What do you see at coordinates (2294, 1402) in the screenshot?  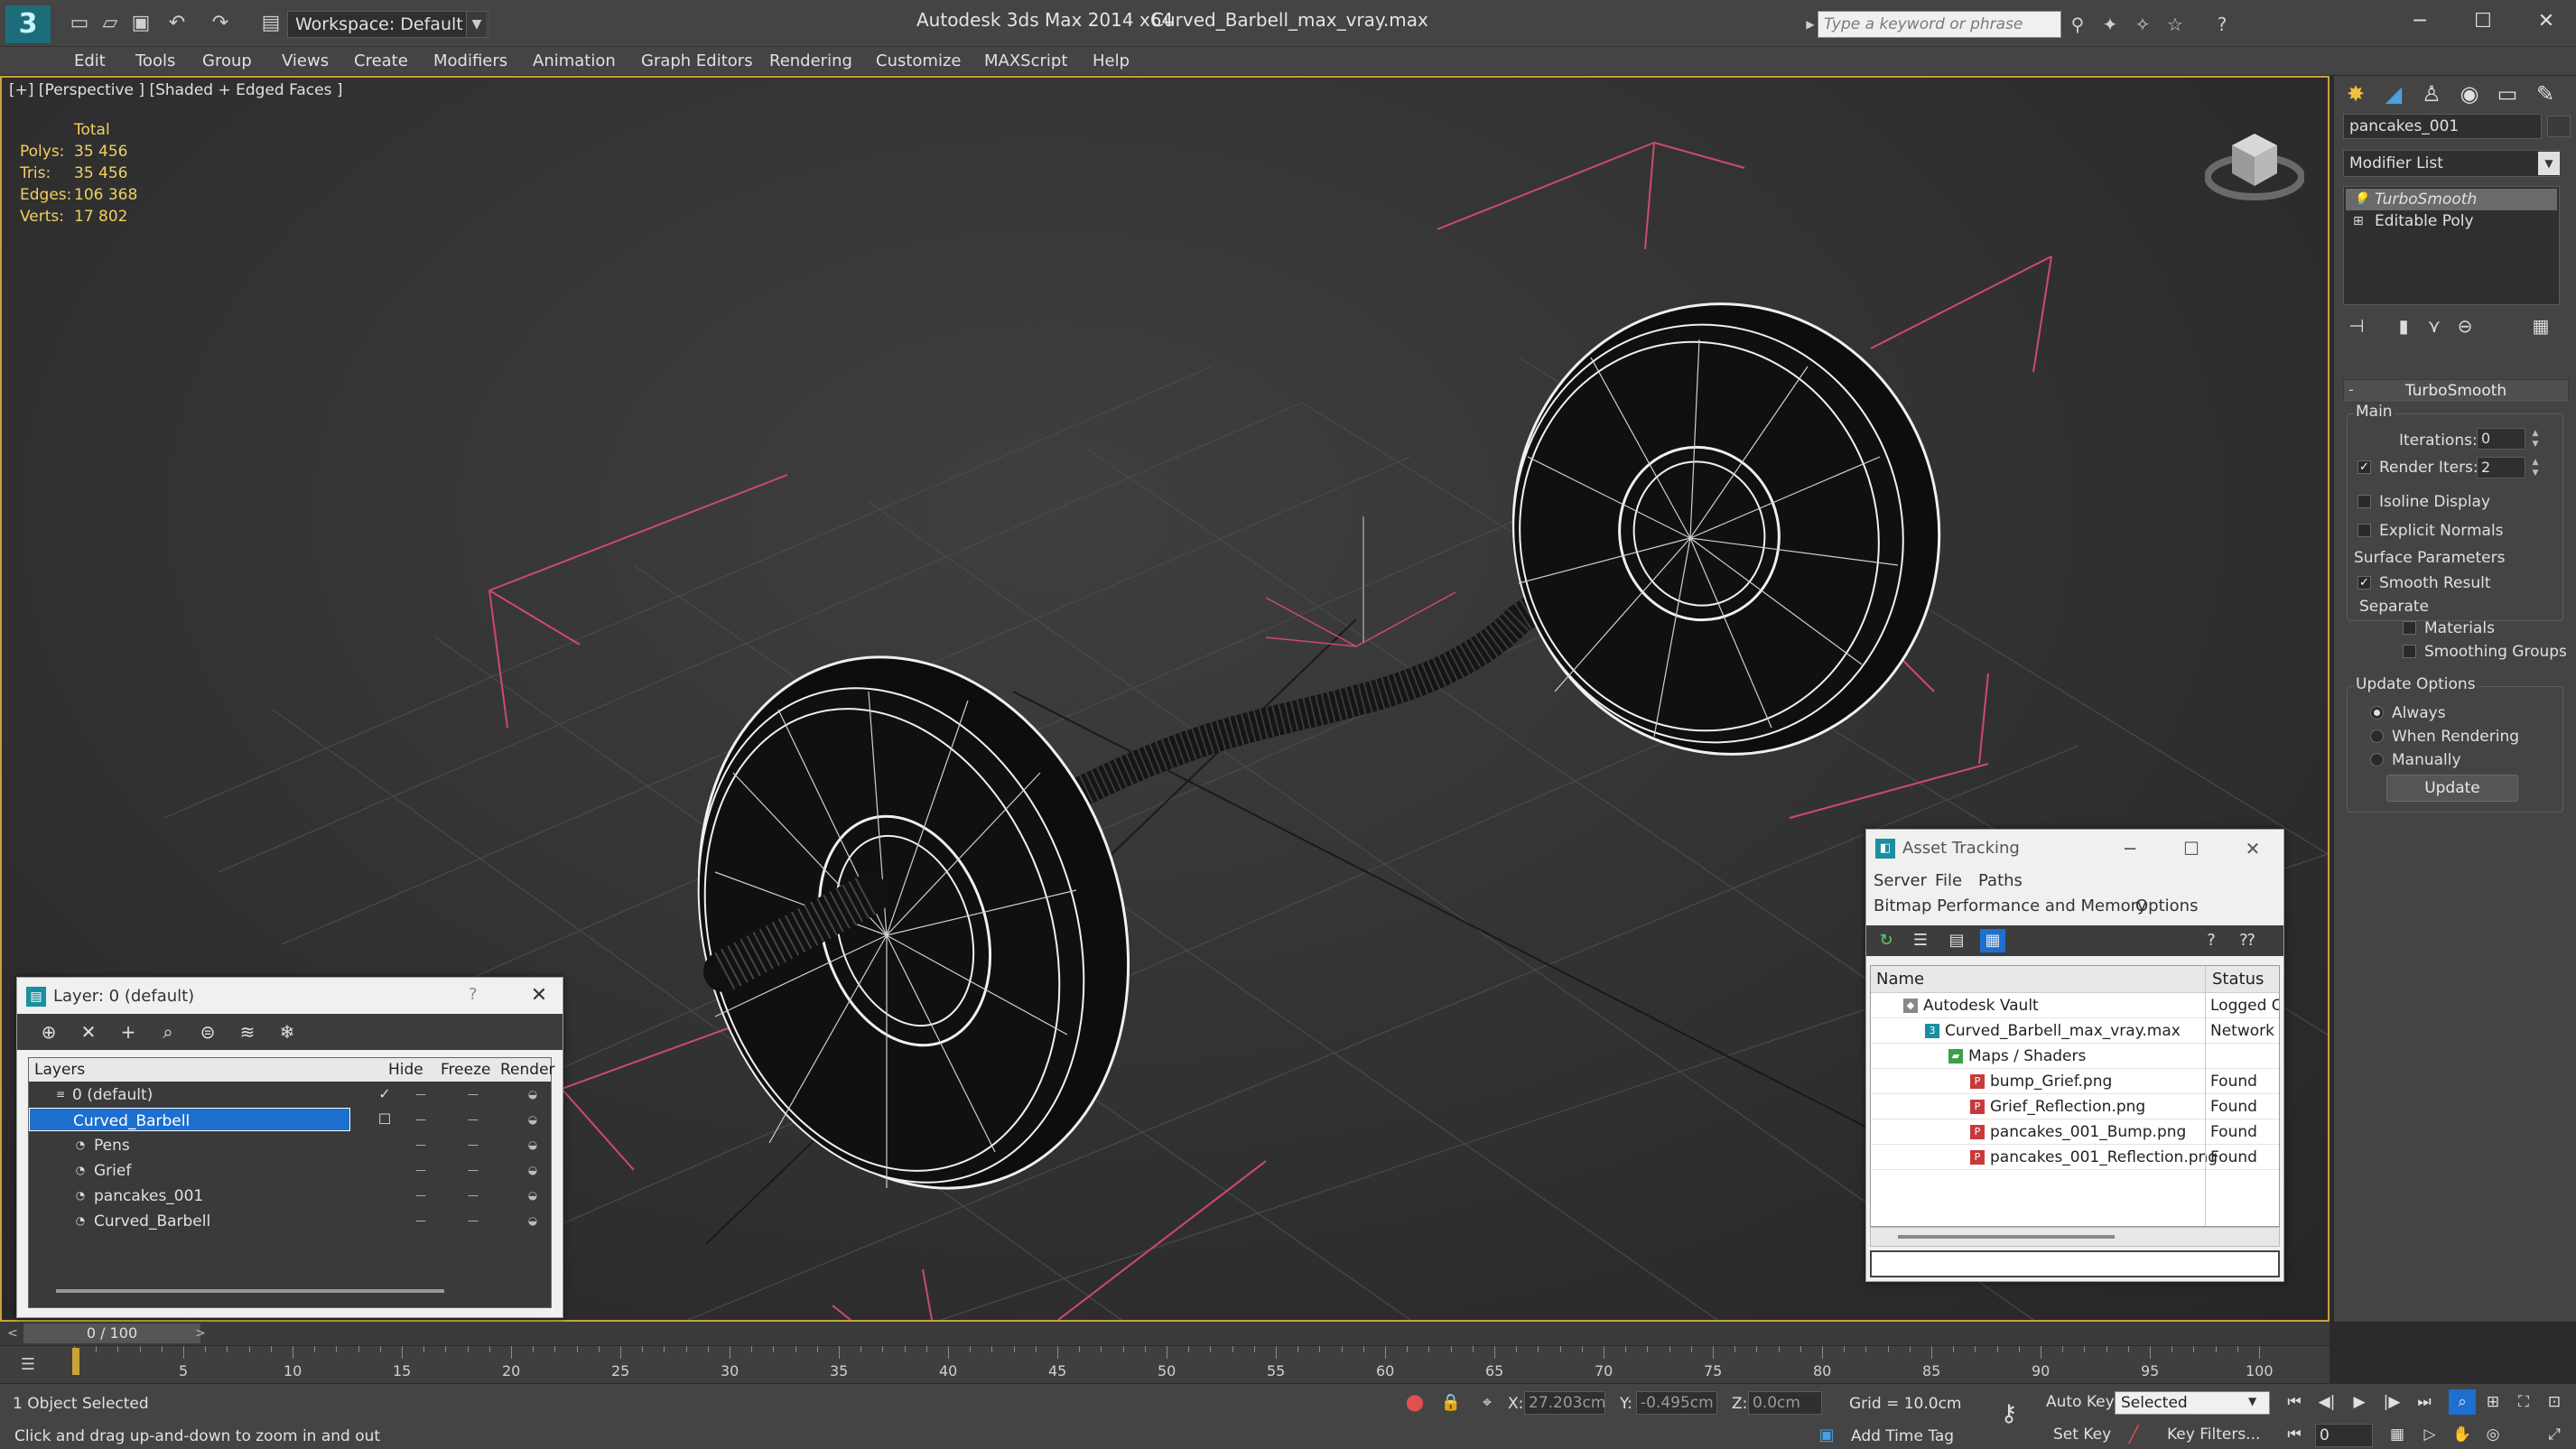 I see `go-to-start-icon: ⏮` at bounding box center [2294, 1402].